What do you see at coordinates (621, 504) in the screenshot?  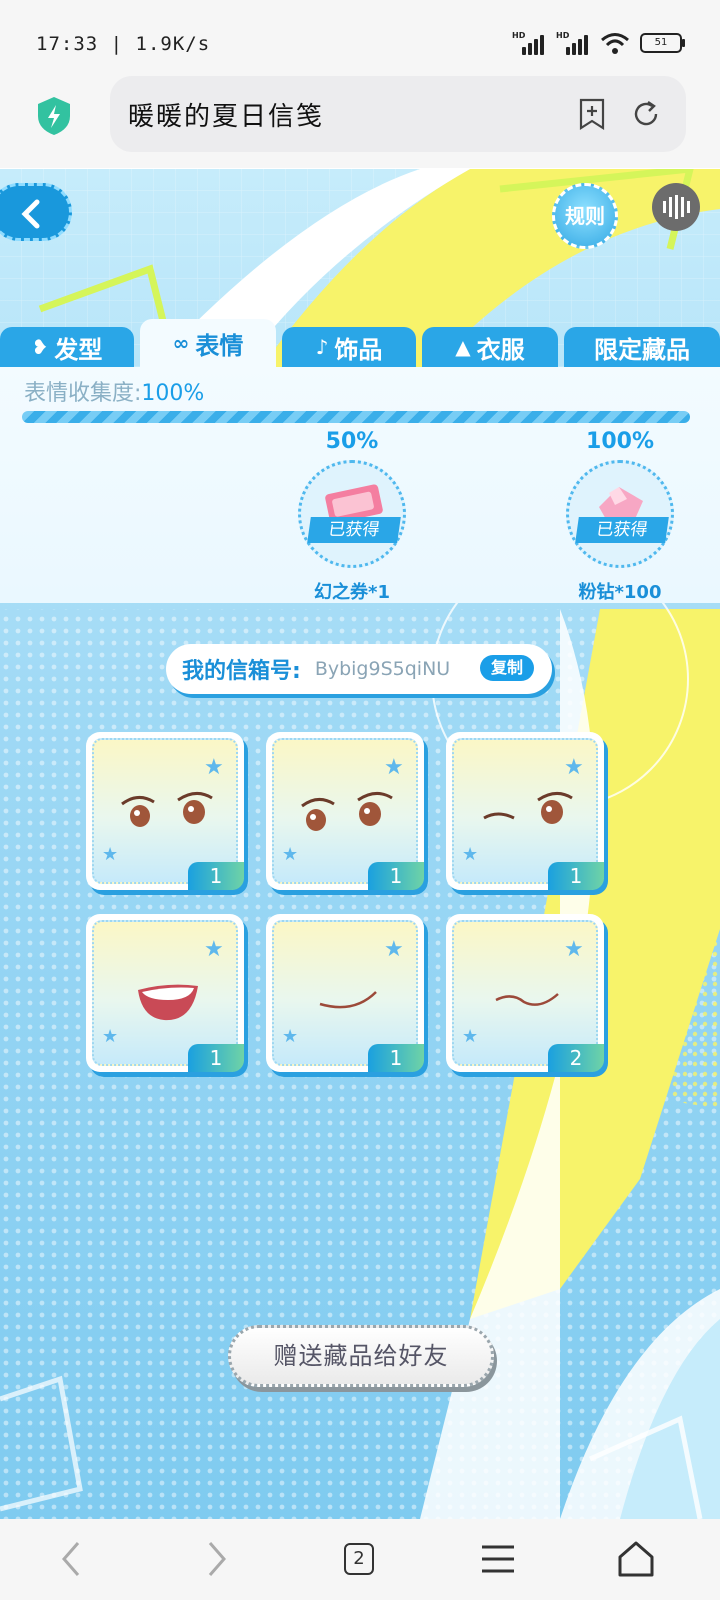 I see `pink-diamond-icon` at bounding box center [621, 504].